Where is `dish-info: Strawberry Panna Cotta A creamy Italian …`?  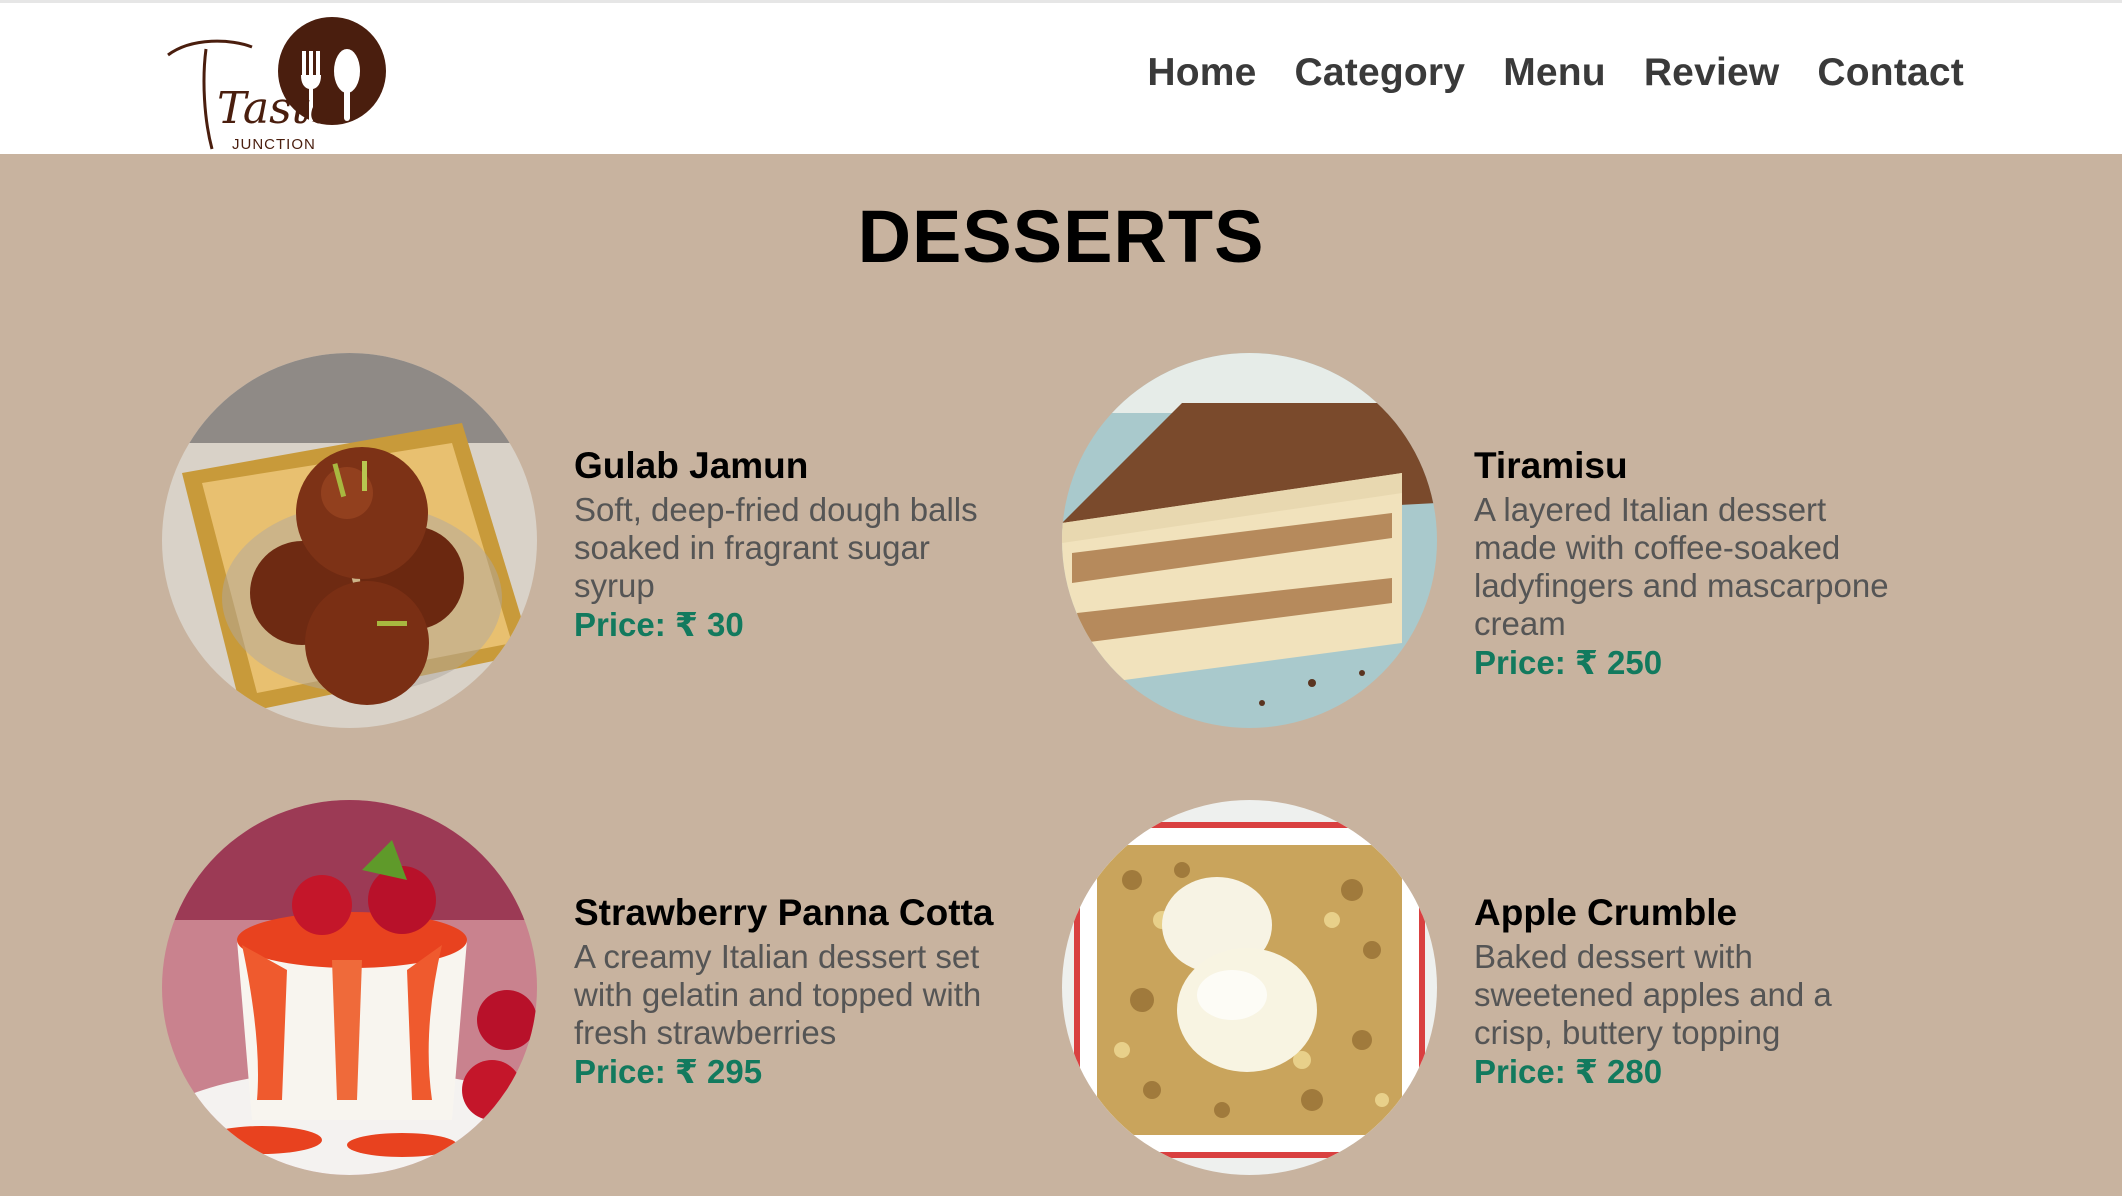
dish-info: Strawberry Panna Cotta A creamy Italian … is located at coordinates (789, 992).